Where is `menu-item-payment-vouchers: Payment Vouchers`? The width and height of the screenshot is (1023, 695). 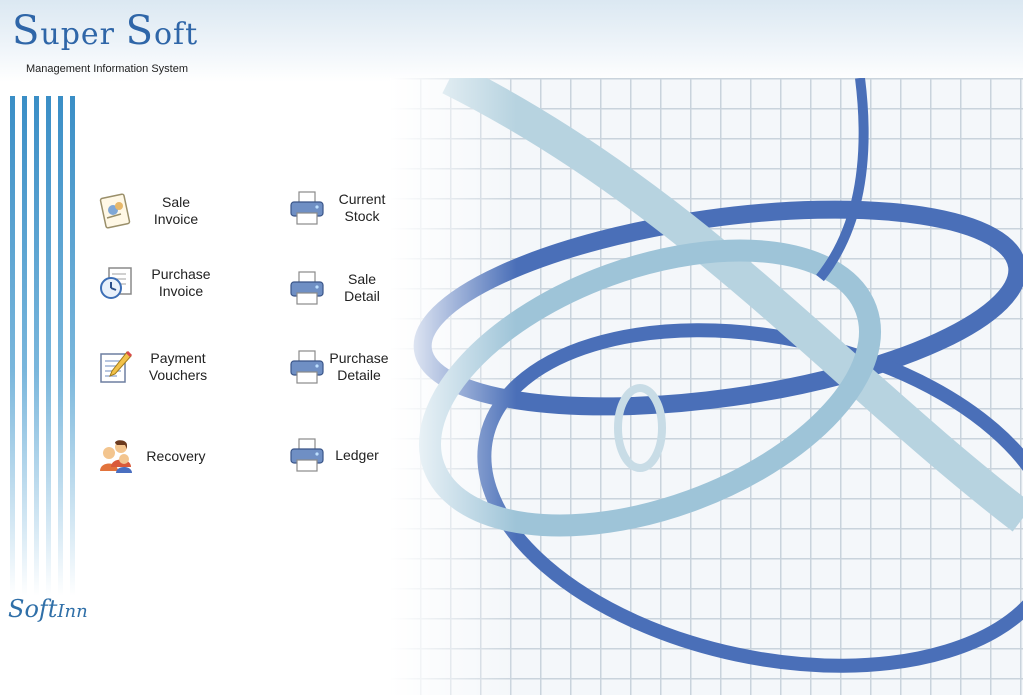 menu-item-payment-vouchers: Payment Vouchers is located at coordinates (156, 367).